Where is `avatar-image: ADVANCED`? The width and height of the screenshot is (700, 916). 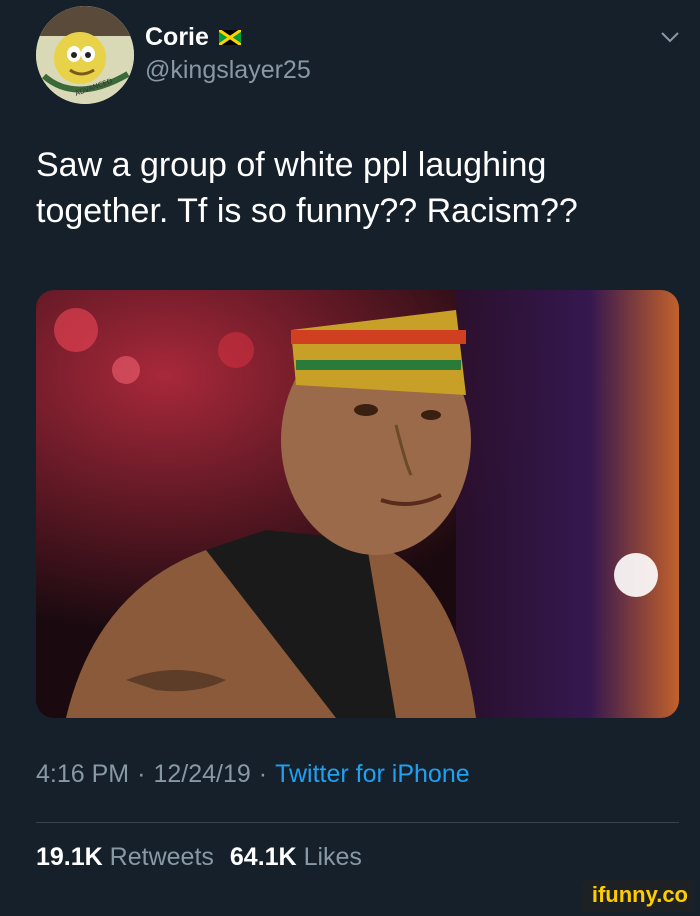
avatar-image: ADVANCED is located at coordinates (85, 55).